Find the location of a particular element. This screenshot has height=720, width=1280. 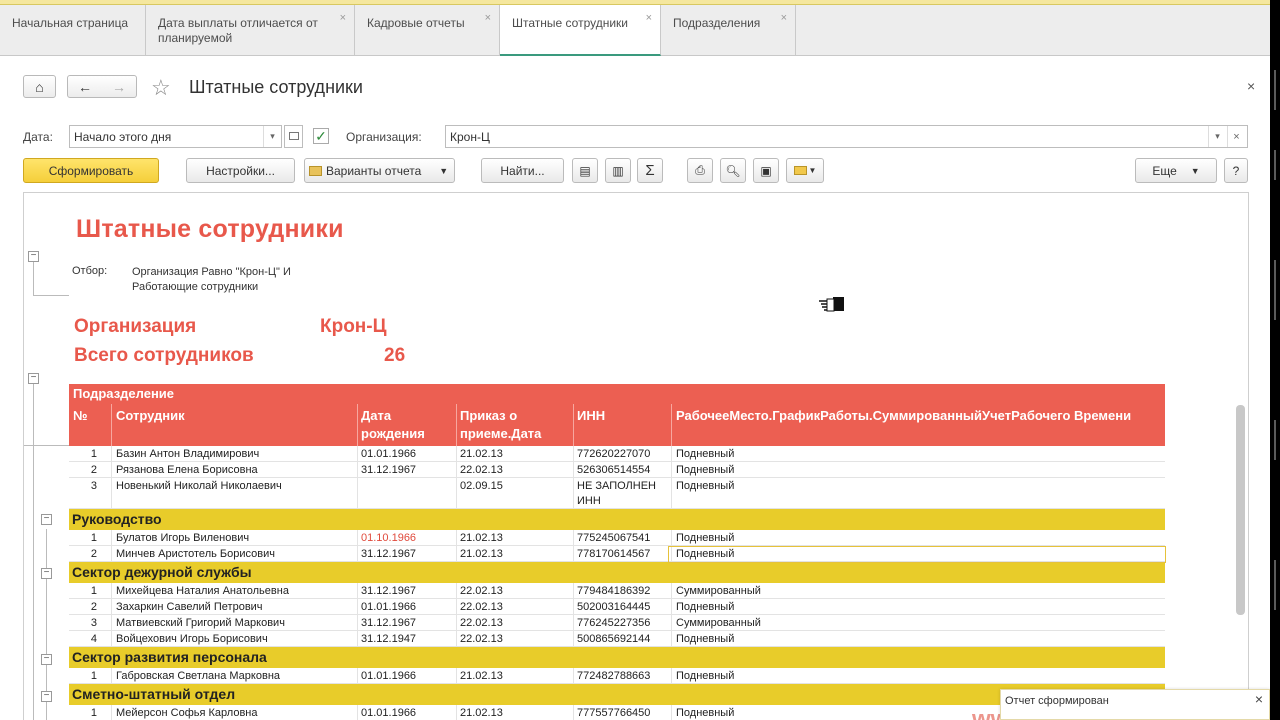

group-row: Сектор дежурной службы is located at coordinates (617, 572).